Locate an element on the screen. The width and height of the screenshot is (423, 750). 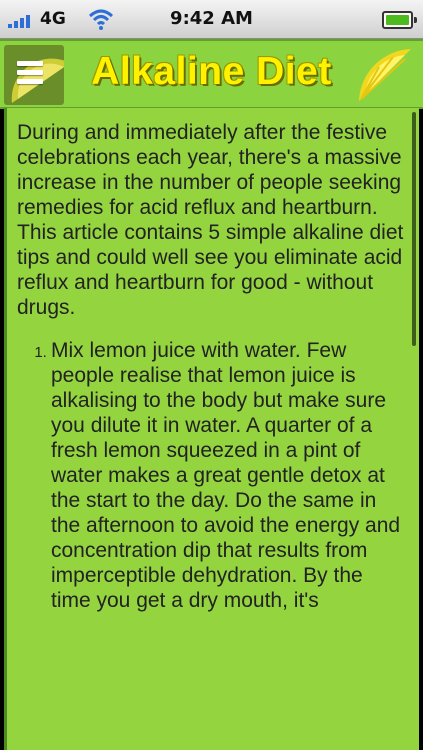
app-header: Alkaline Diet is located at coordinates (211, 74).